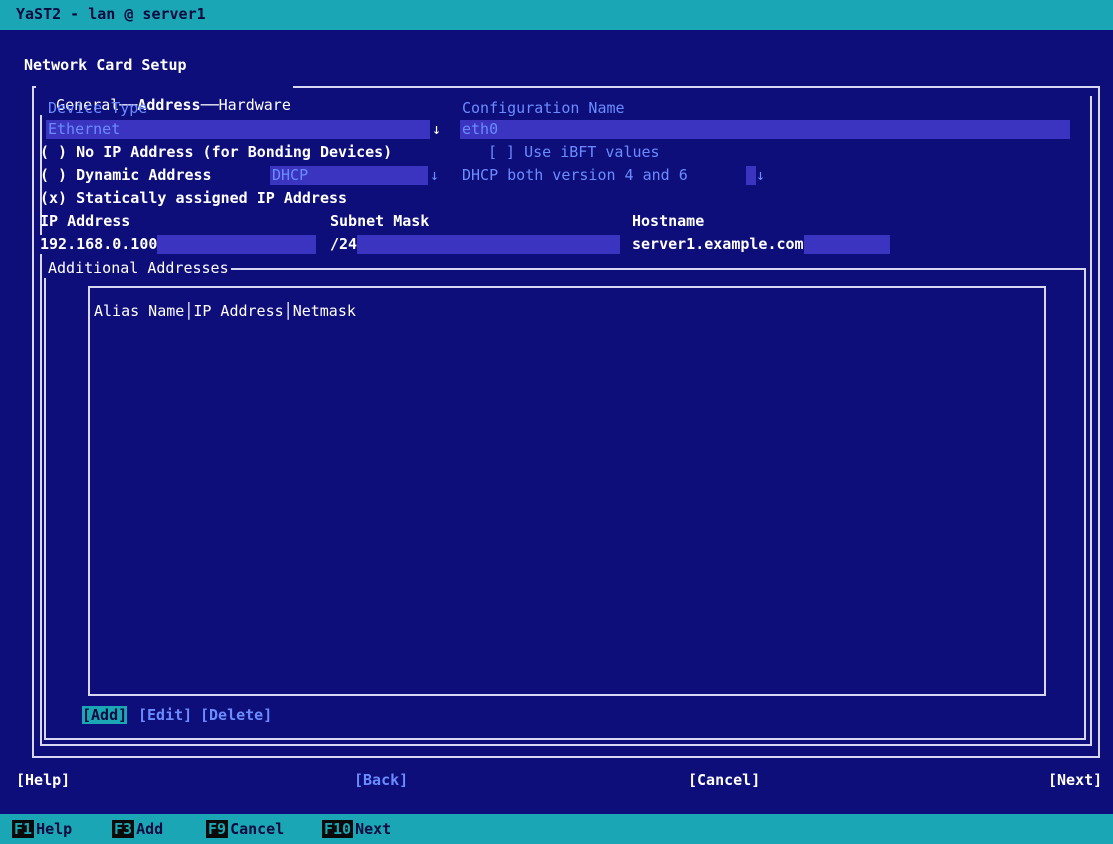 The width and height of the screenshot is (1113, 844). Describe the element at coordinates (751, 175) in the screenshot. I see `dhcp-version-field-end` at that location.